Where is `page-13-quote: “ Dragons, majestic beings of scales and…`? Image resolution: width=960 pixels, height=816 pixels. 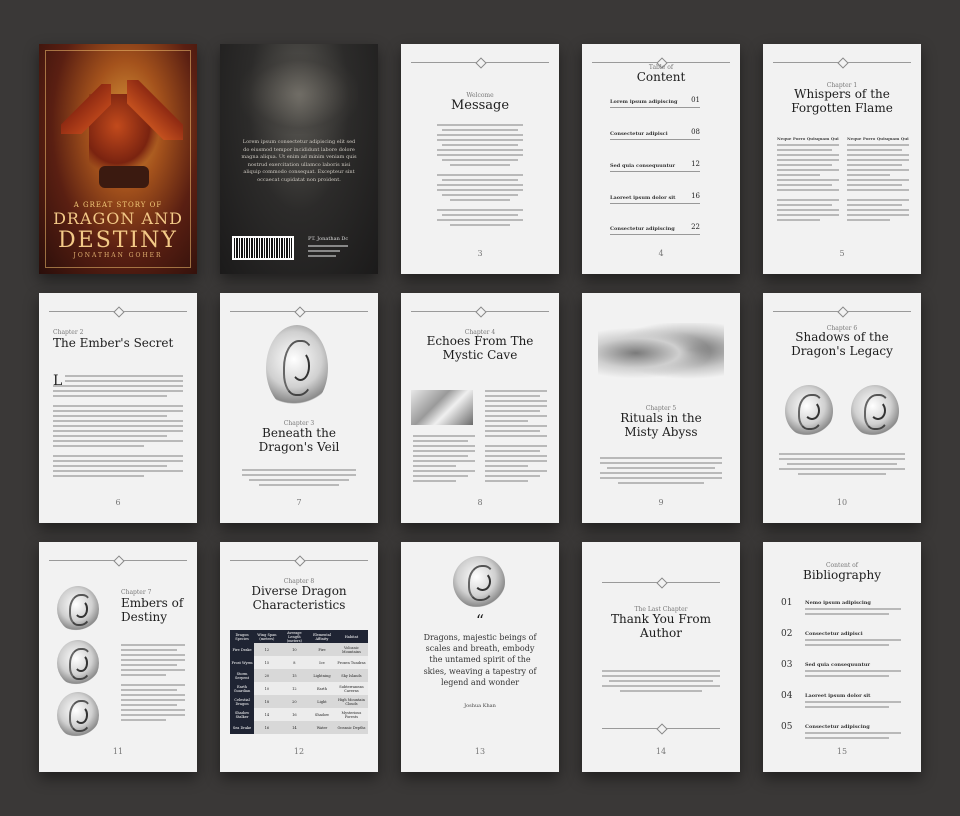
page-13-quote: “ Dragons, majestic beings of scales and… is located at coordinates (480, 657).